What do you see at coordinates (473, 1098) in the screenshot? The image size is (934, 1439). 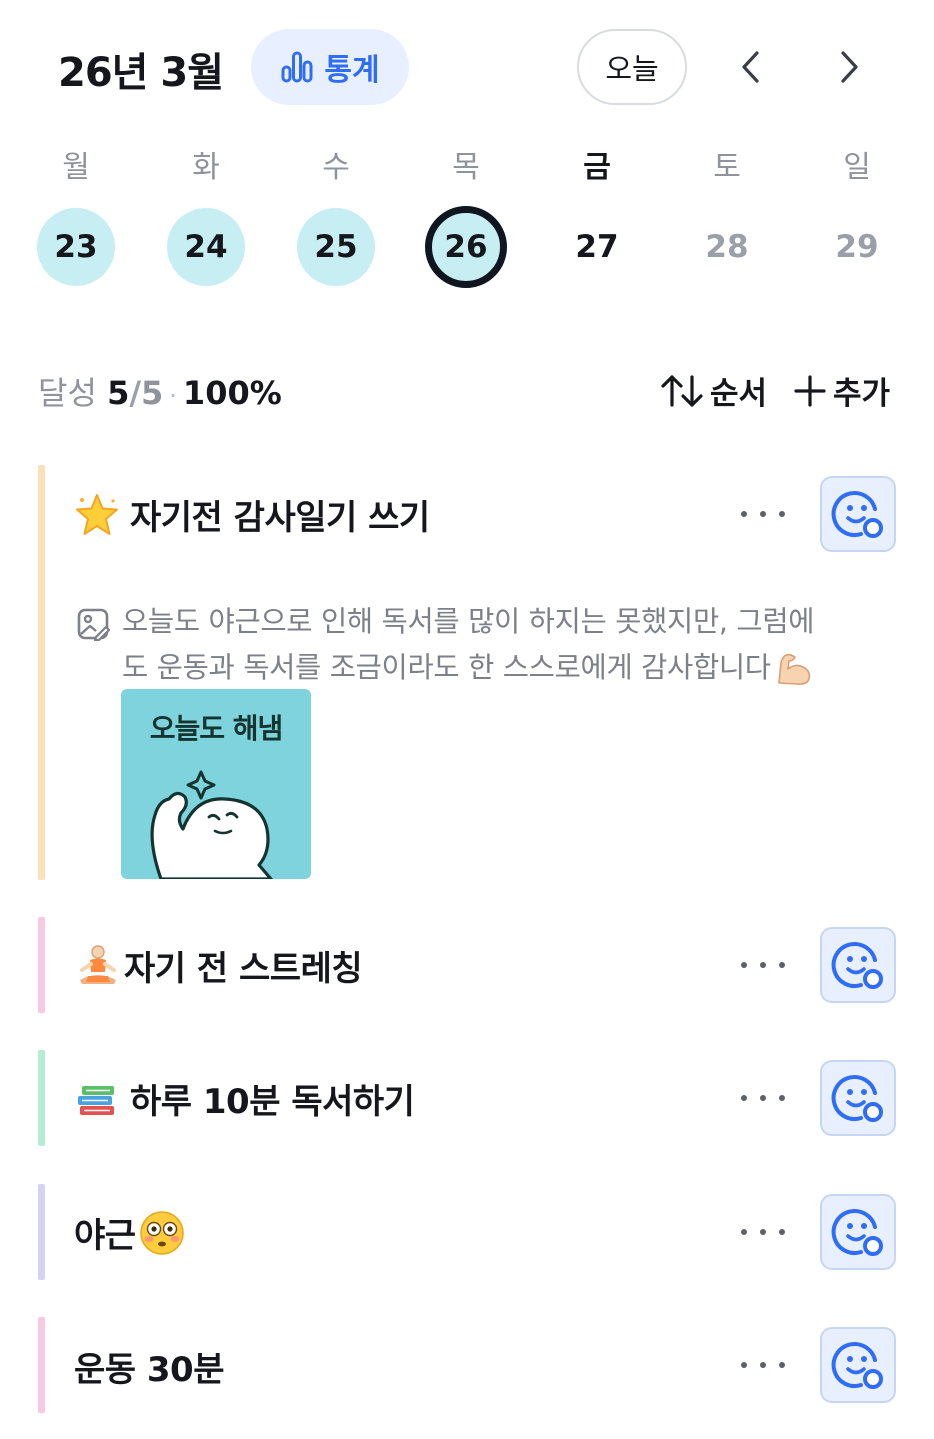 I see `habit-item: 하루 10분 독서하기` at bounding box center [473, 1098].